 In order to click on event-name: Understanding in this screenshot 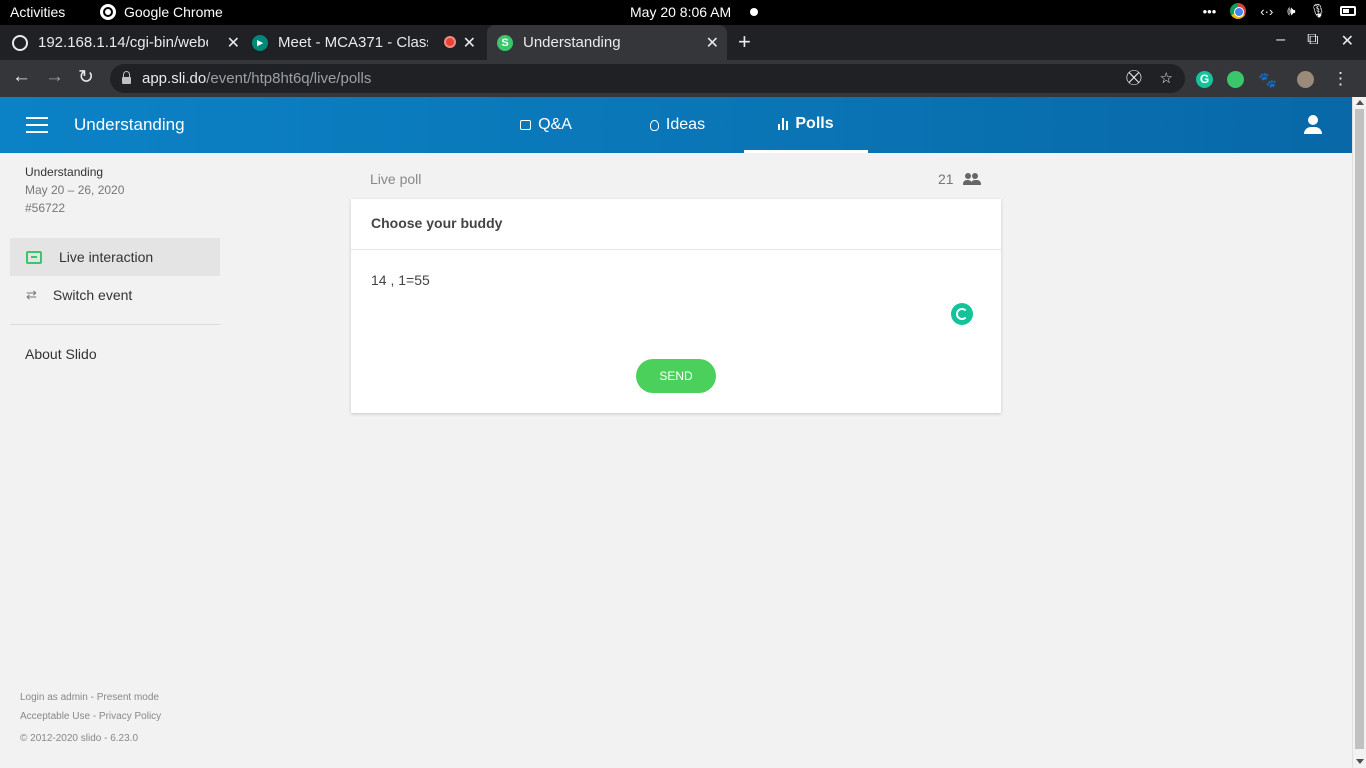, I will do `click(129, 124)`.